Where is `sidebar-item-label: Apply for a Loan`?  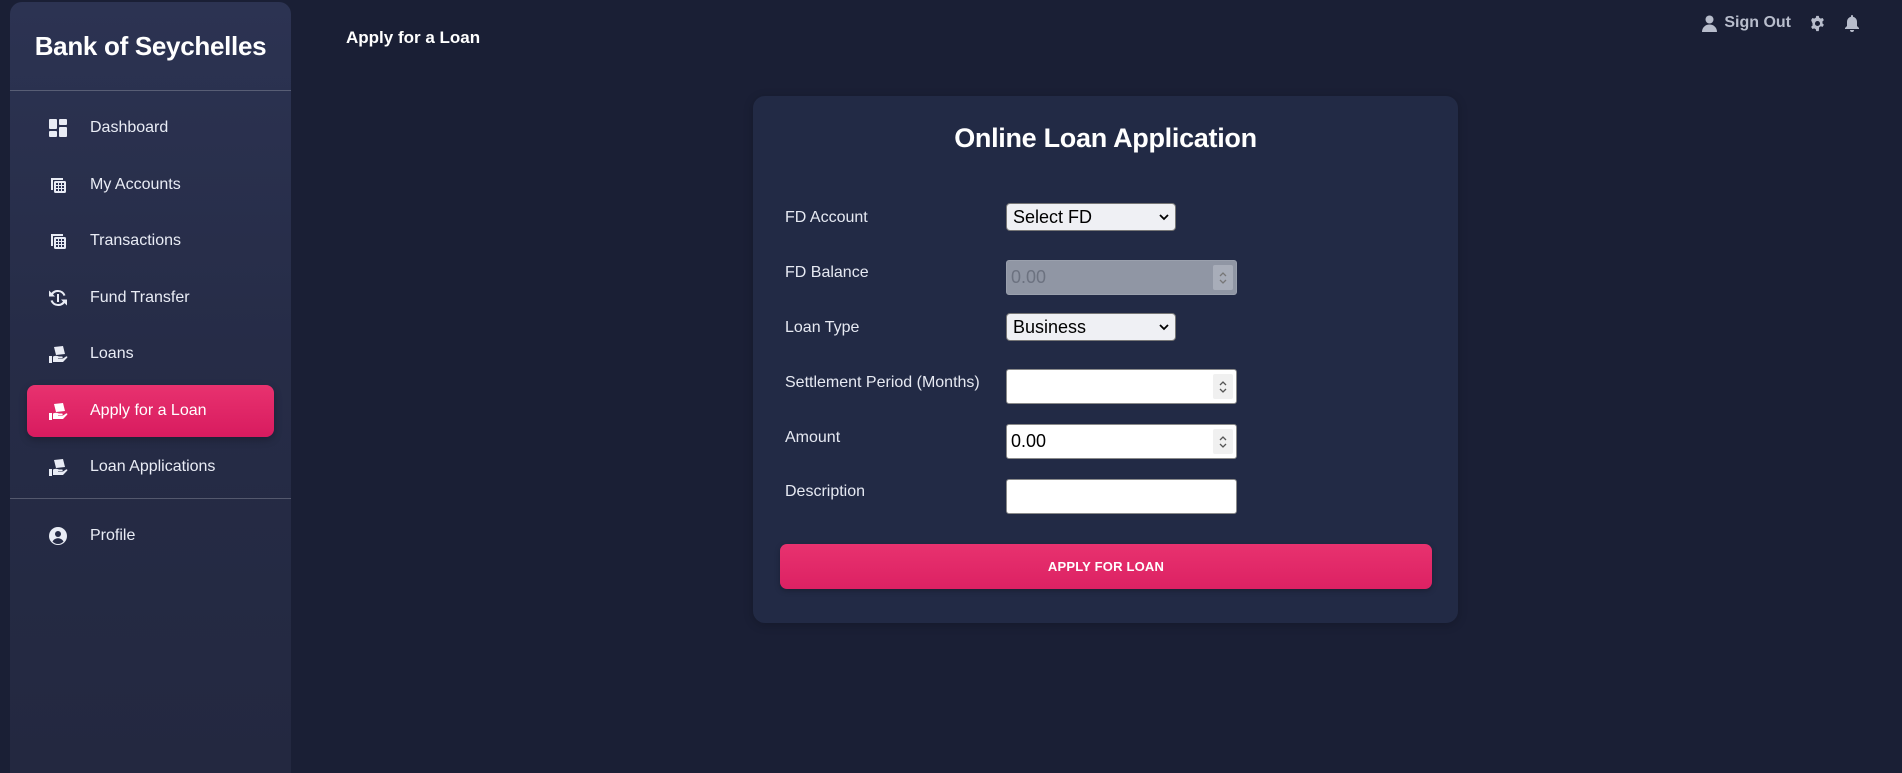
sidebar-item-label: Apply for a Loan is located at coordinates (148, 410).